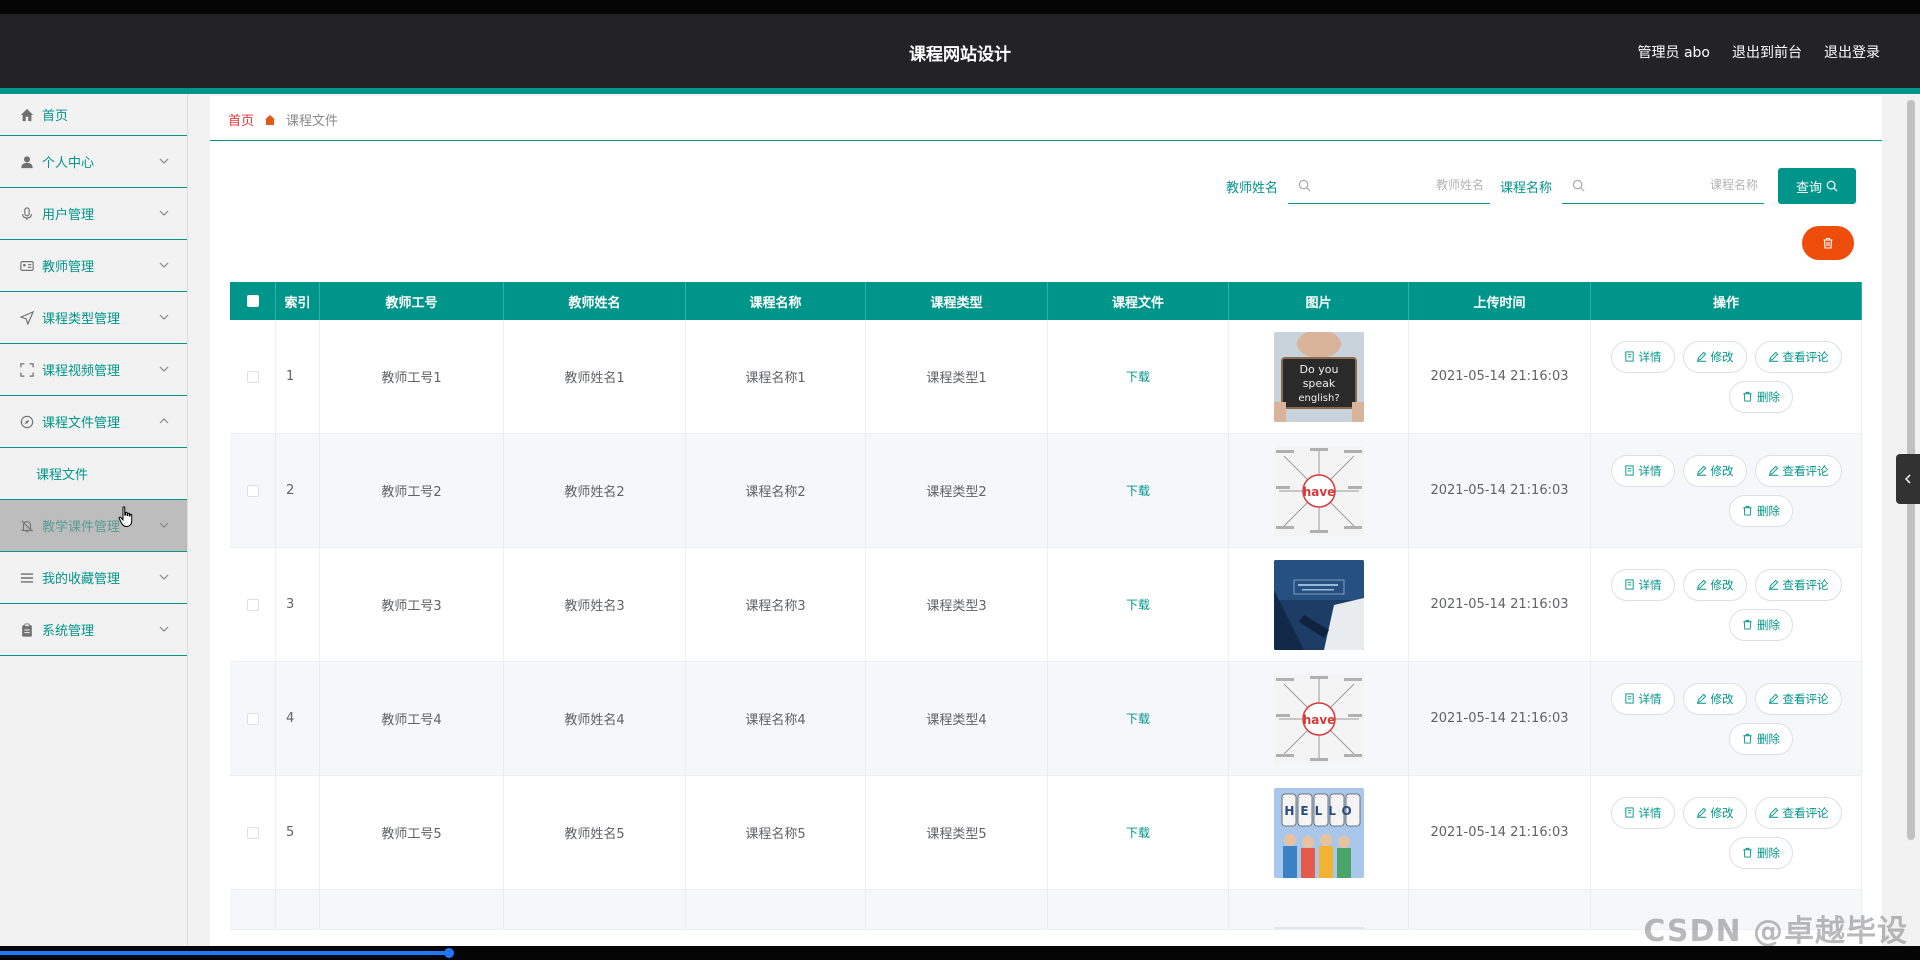 This screenshot has width=1920, height=960. What do you see at coordinates (93, 115) in the screenshot?
I see `sidebar-item-home: 首页` at bounding box center [93, 115].